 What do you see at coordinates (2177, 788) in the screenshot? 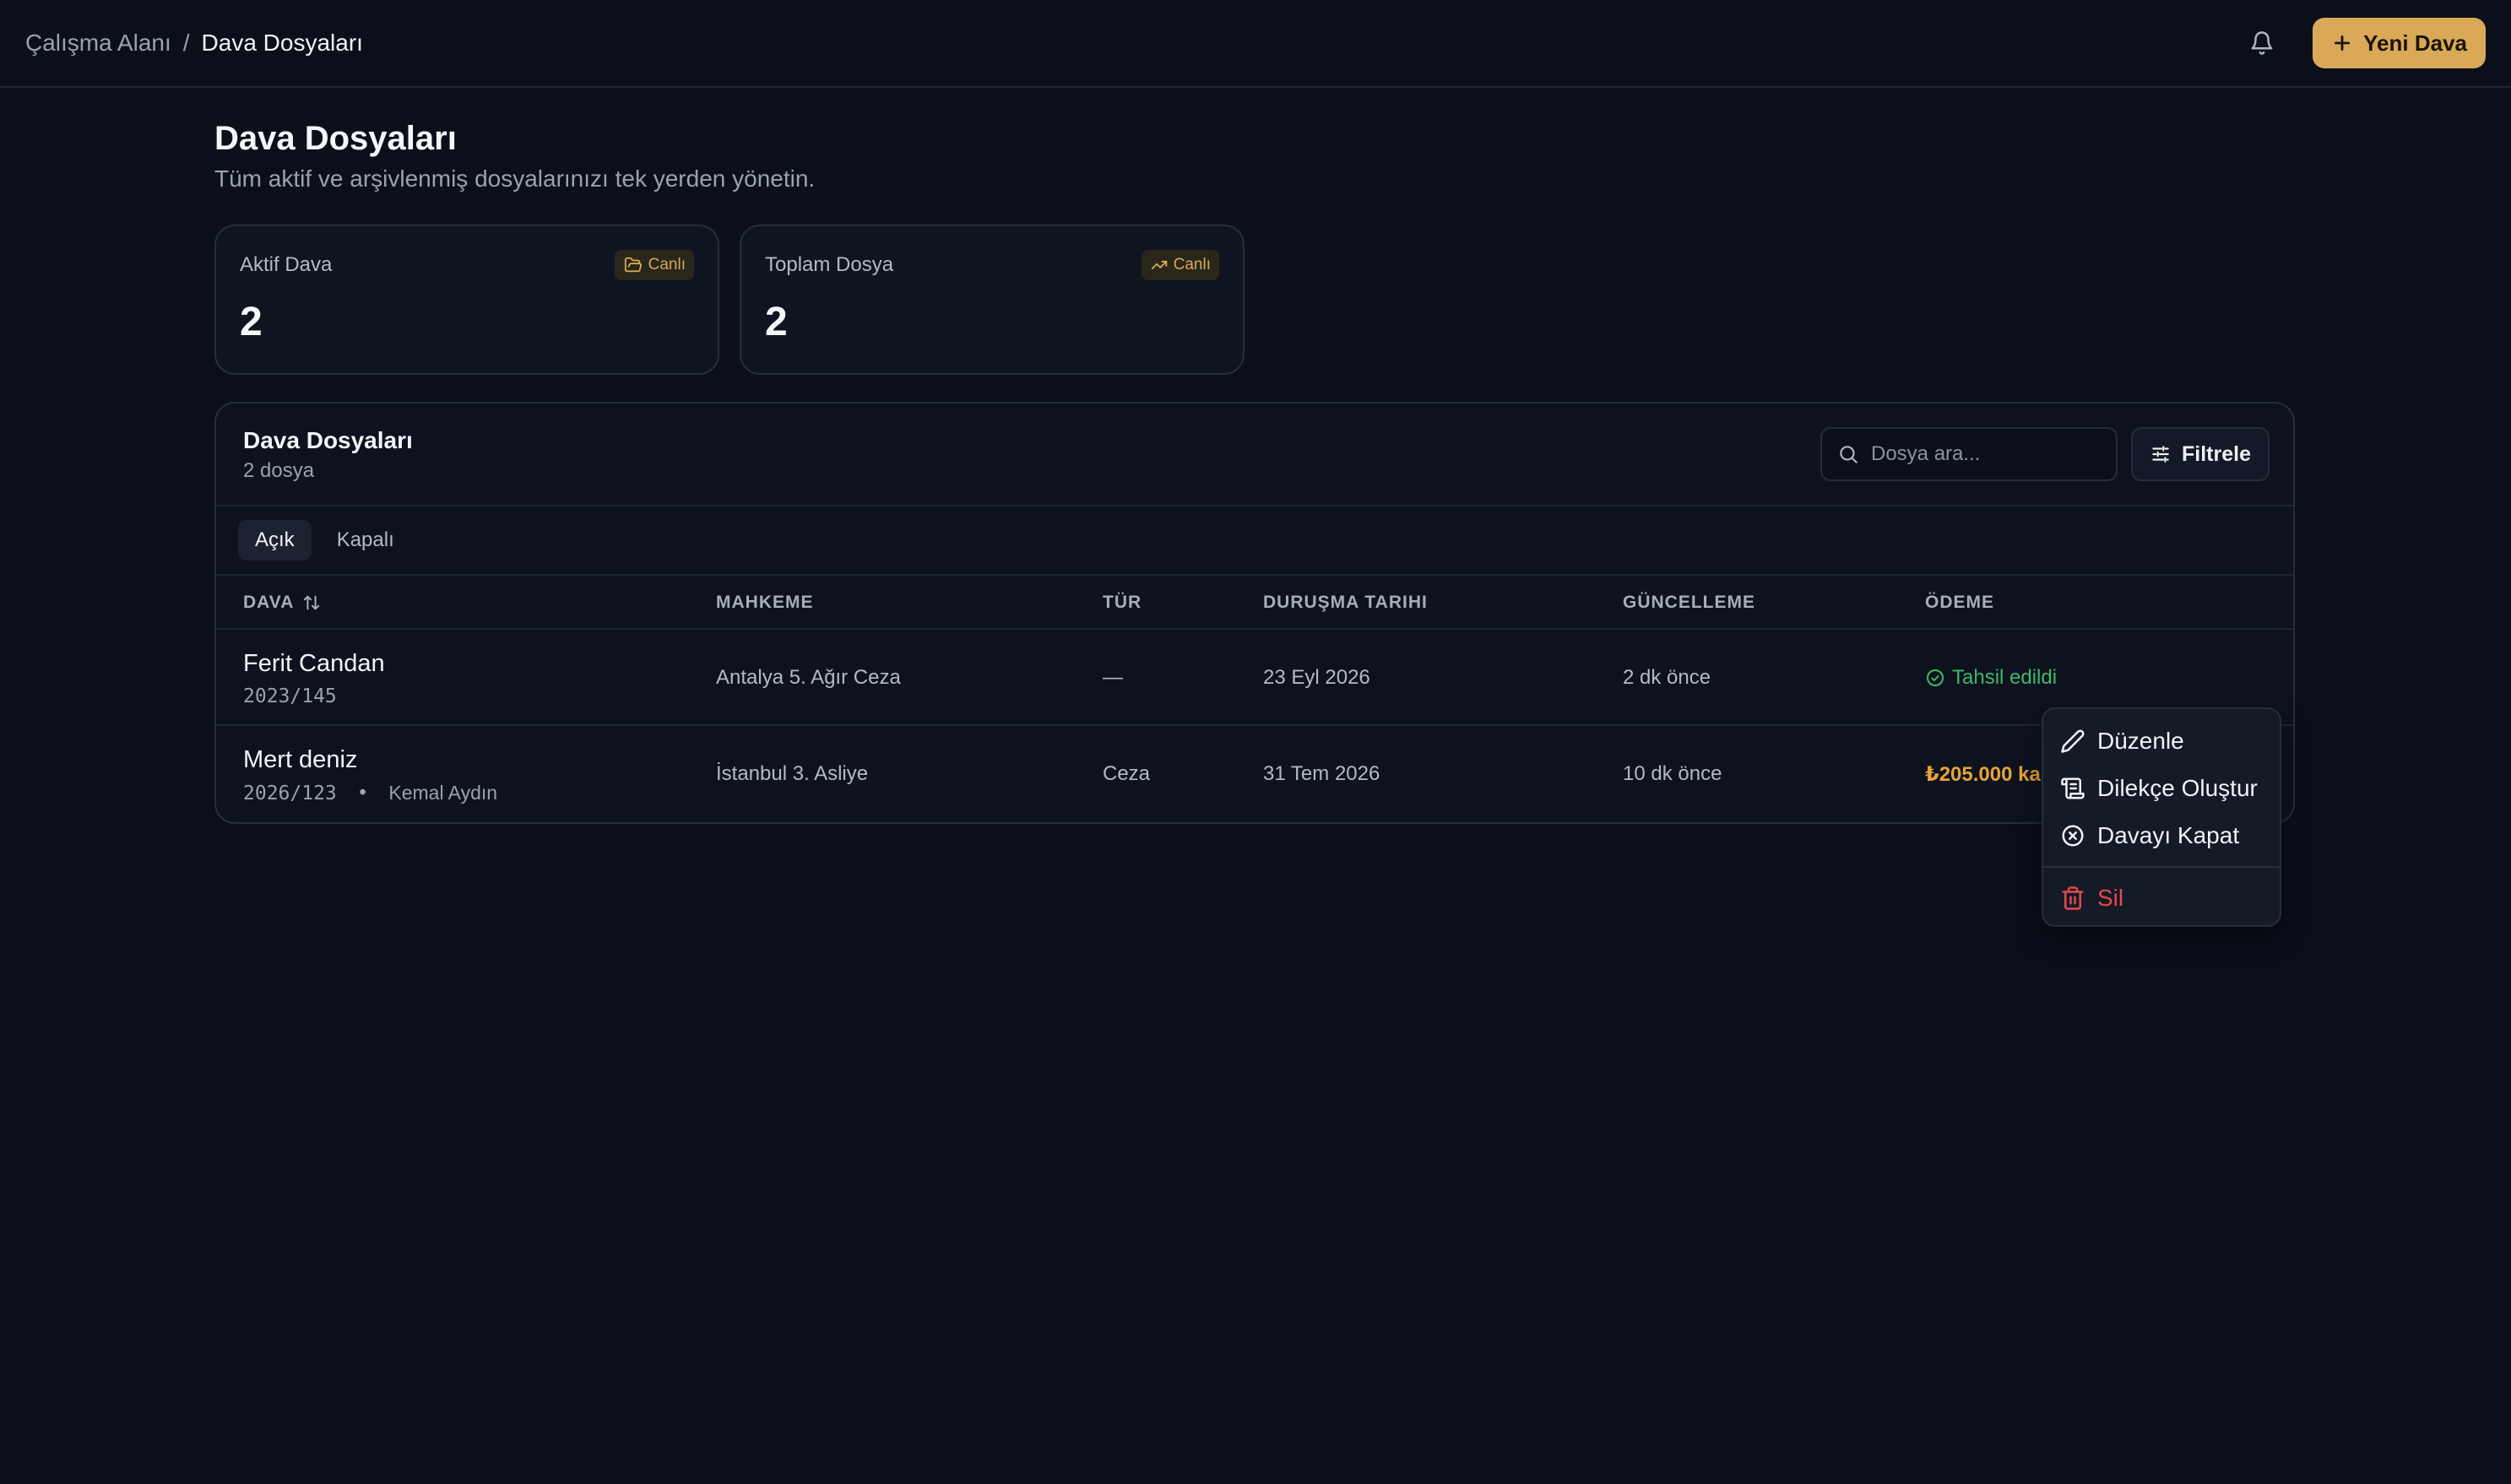
I see `menu-item-label: Dilekçe Oluştur` at bounding box center [2177, 788].